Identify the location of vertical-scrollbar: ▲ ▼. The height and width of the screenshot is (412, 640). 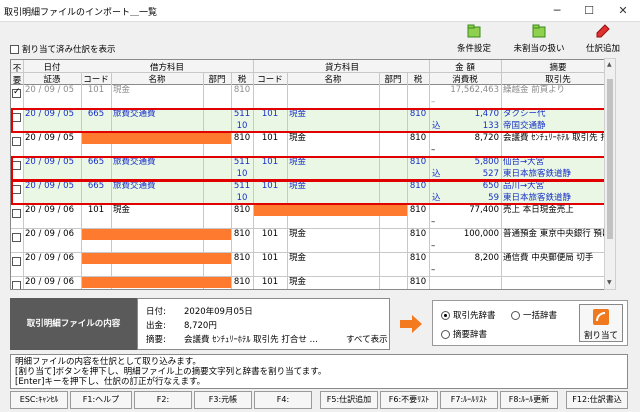
(610, 174).